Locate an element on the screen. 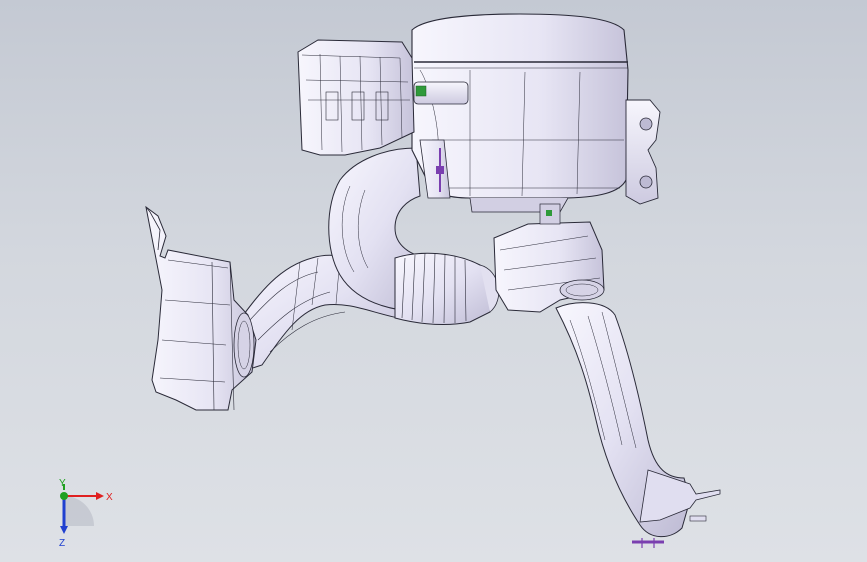  coordinate-triad: X Y Z is located at coordinates (86, 513).